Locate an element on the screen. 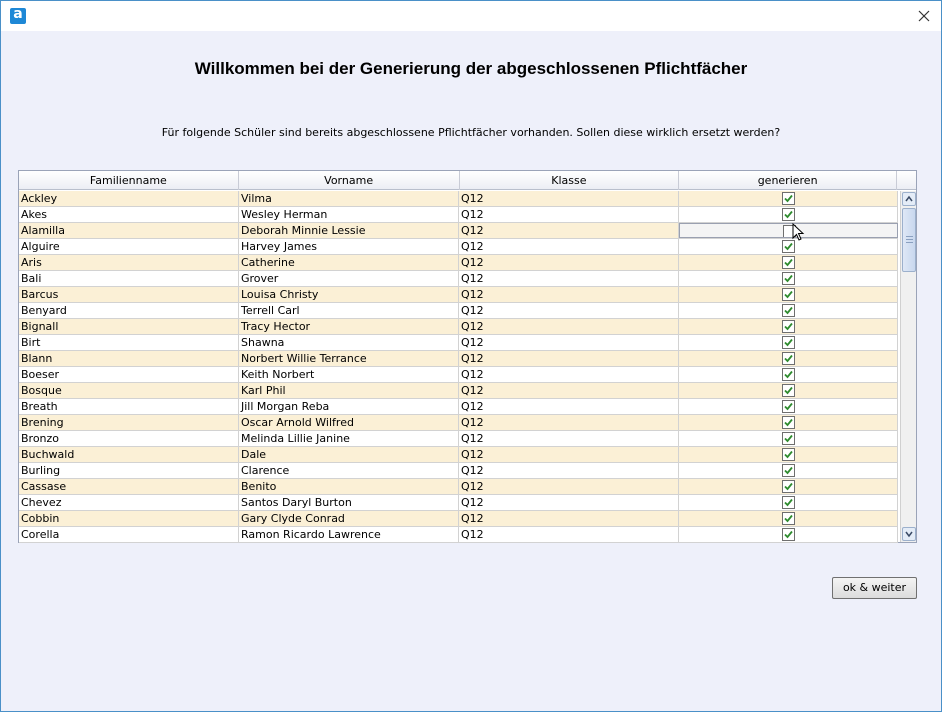 Image resolution: width=942 pixels, height=712 pixels. cell-familienname: Corella is located at coordinates (129, 534).